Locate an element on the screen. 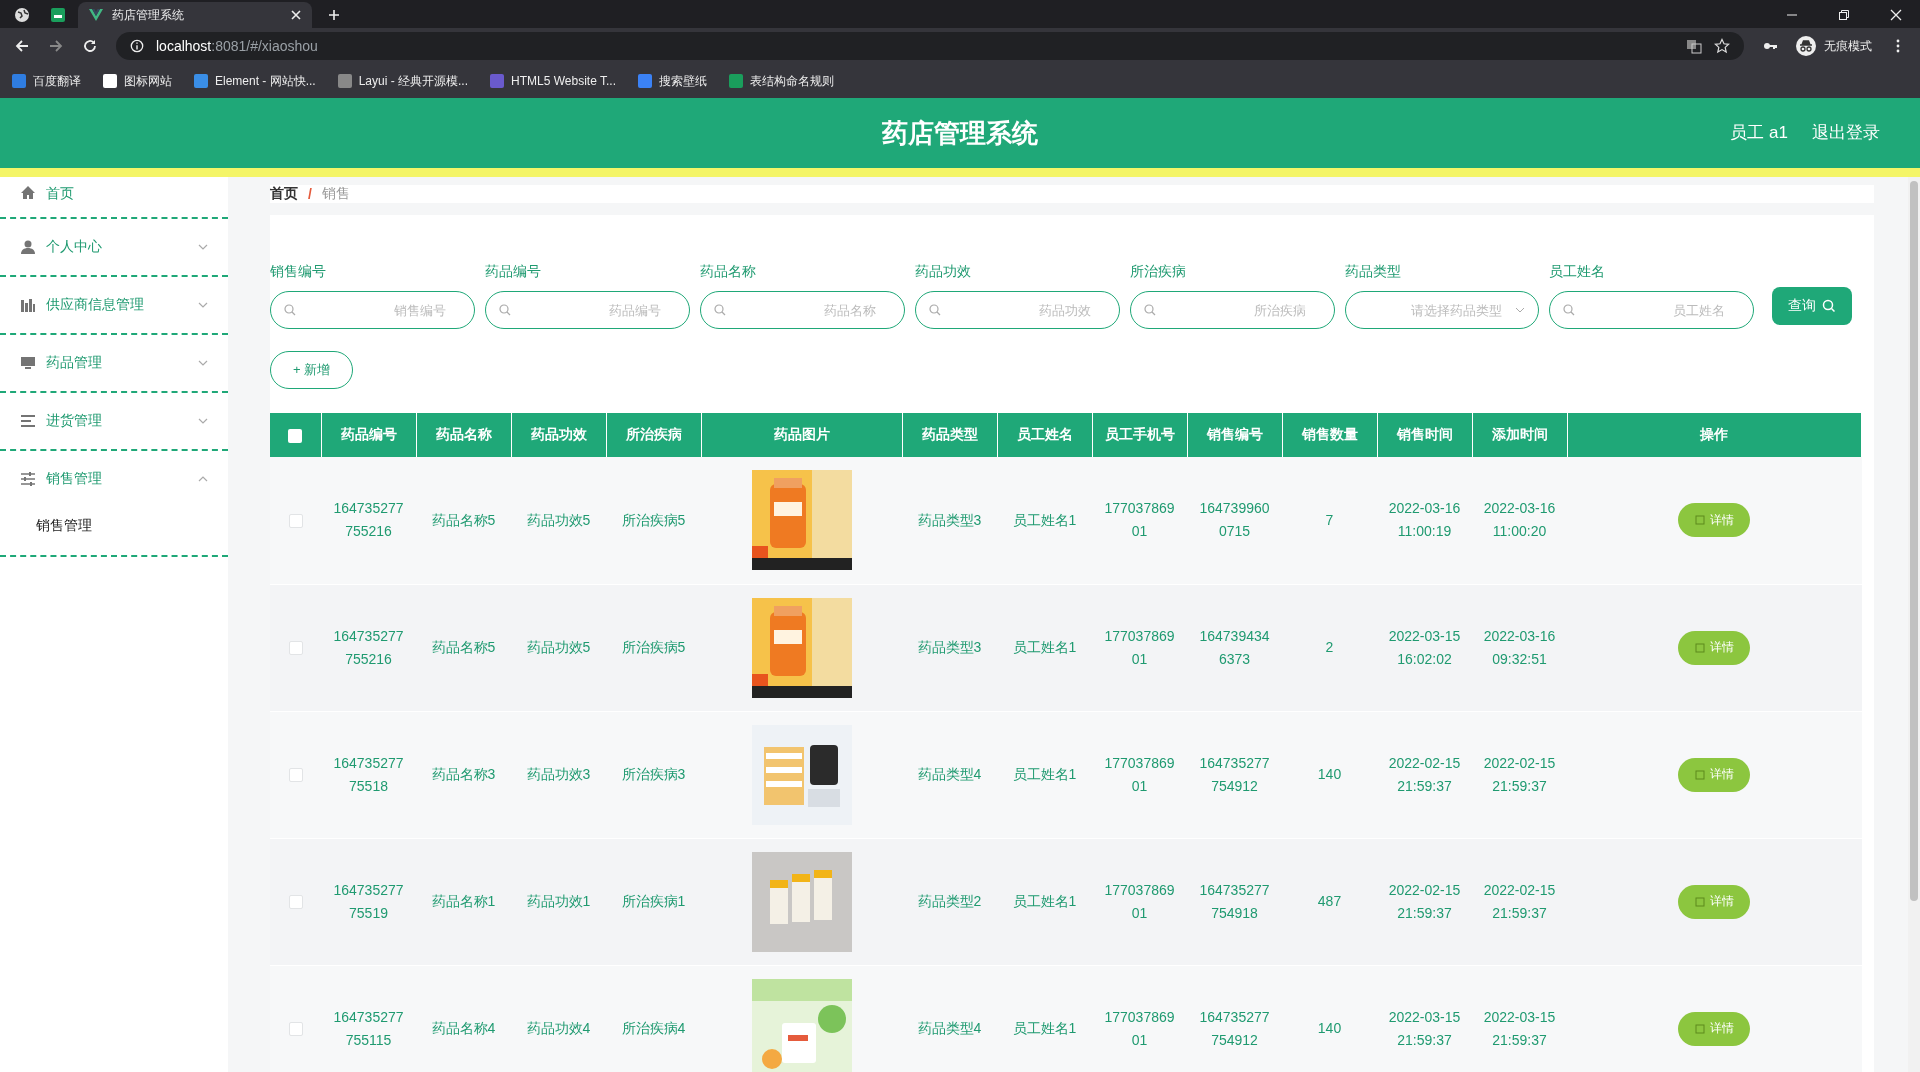 This screenshot has width=1920, height=1072. add-button: + 新增 is located at coordinates (311, 370).